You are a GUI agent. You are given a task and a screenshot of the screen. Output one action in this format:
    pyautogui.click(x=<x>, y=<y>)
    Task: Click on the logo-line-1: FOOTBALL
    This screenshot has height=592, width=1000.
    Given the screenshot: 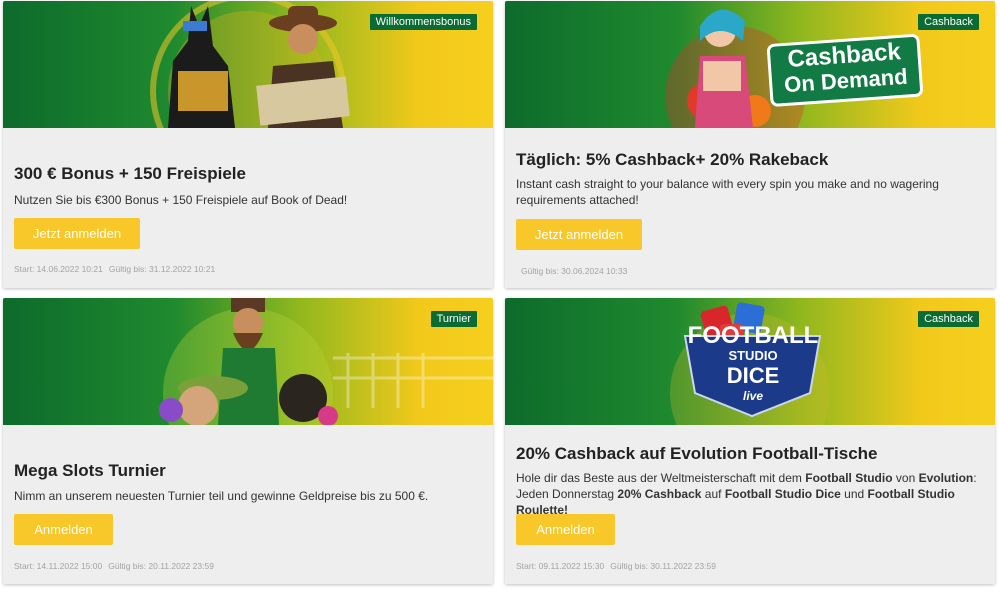 What is the action you would take?
    pyautogui.click(x=753, y=335)
    